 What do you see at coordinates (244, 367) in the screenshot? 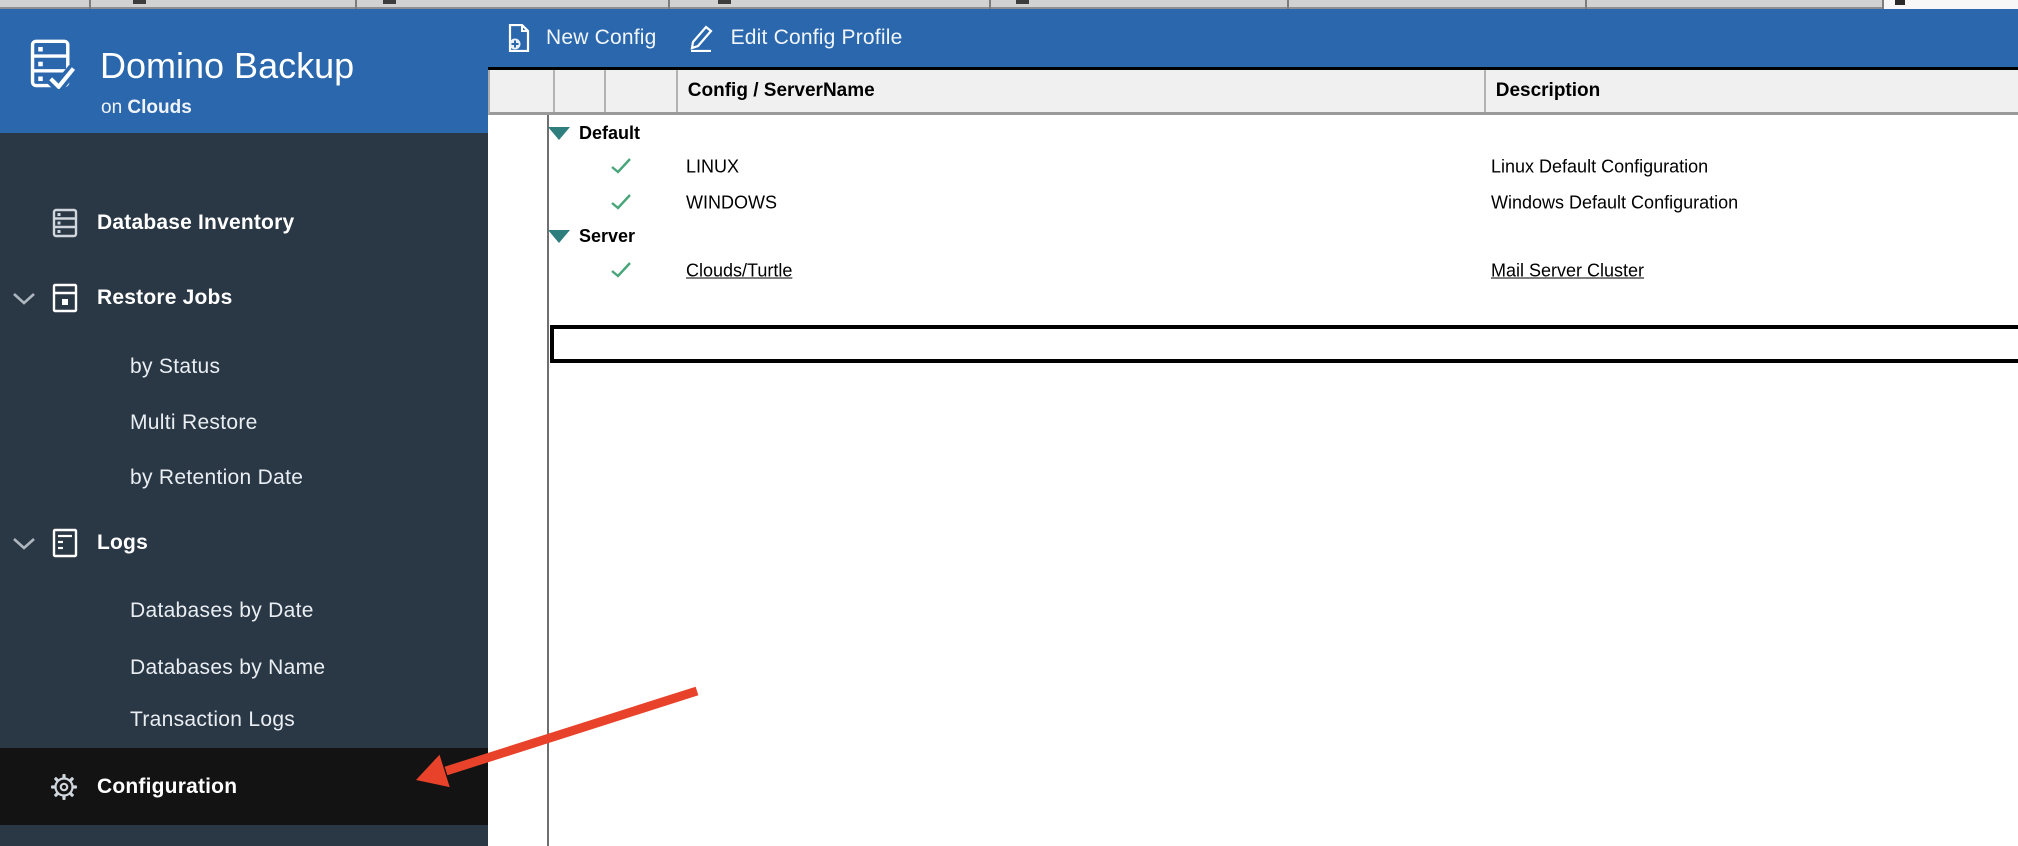
I see `sidebar-item-restore-by-status: by Status` at bounding box center [244, 367].